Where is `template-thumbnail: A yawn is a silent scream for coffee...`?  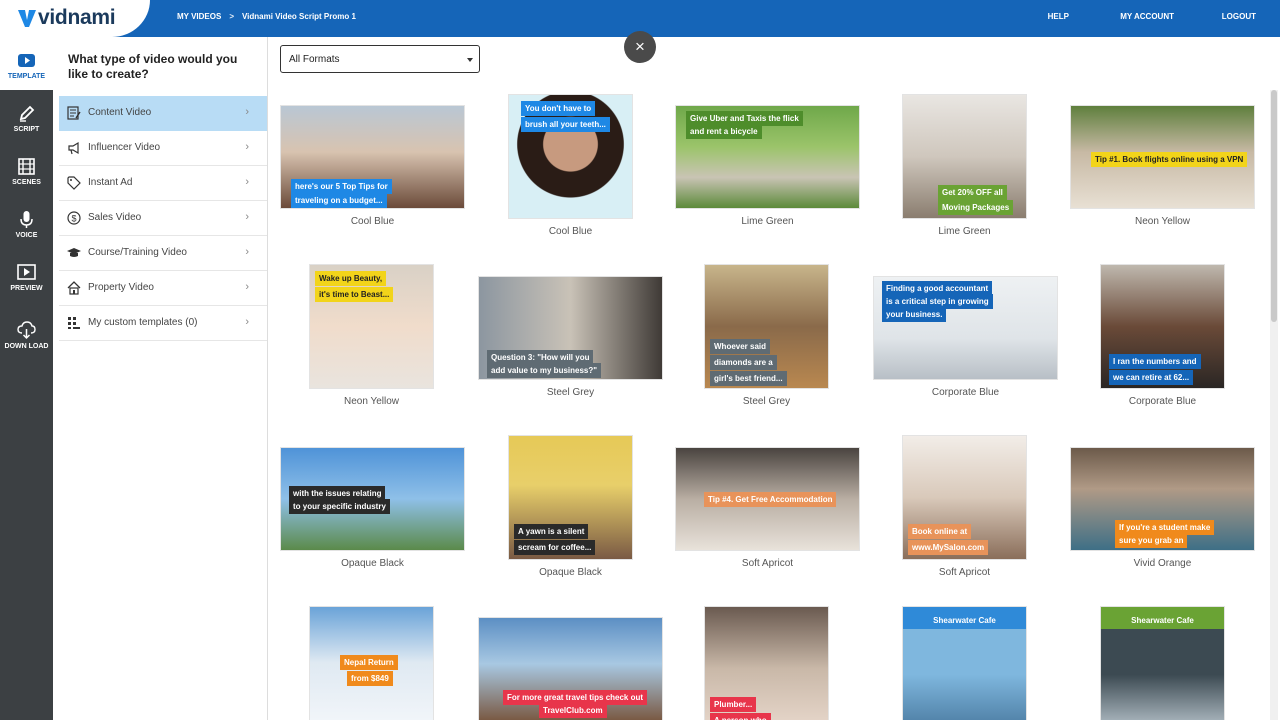 template-thumbnail: A yawn is a silent scream for coffee... is located at coordinates (570, 497).